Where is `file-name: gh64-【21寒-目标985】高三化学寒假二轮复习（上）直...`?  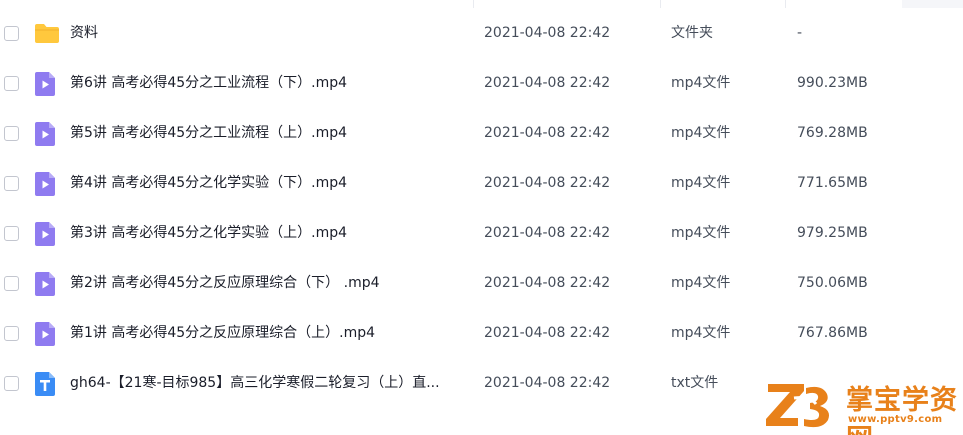
file-name: gh64-【21寒-目标985】高三化学寒假二轮复习（上）直... is located at coordinates (270, 383).